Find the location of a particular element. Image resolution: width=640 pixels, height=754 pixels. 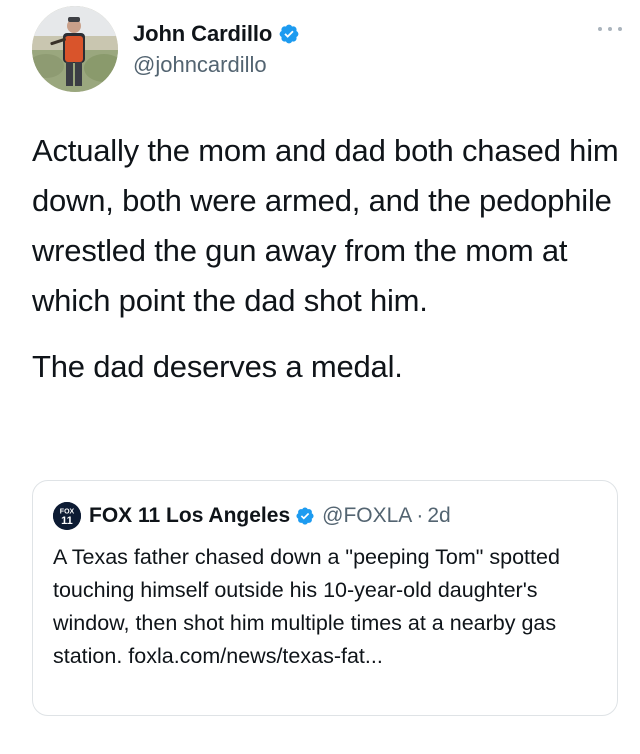

quoted-avatar: FOX 11 is located at coordinates (67, 516).